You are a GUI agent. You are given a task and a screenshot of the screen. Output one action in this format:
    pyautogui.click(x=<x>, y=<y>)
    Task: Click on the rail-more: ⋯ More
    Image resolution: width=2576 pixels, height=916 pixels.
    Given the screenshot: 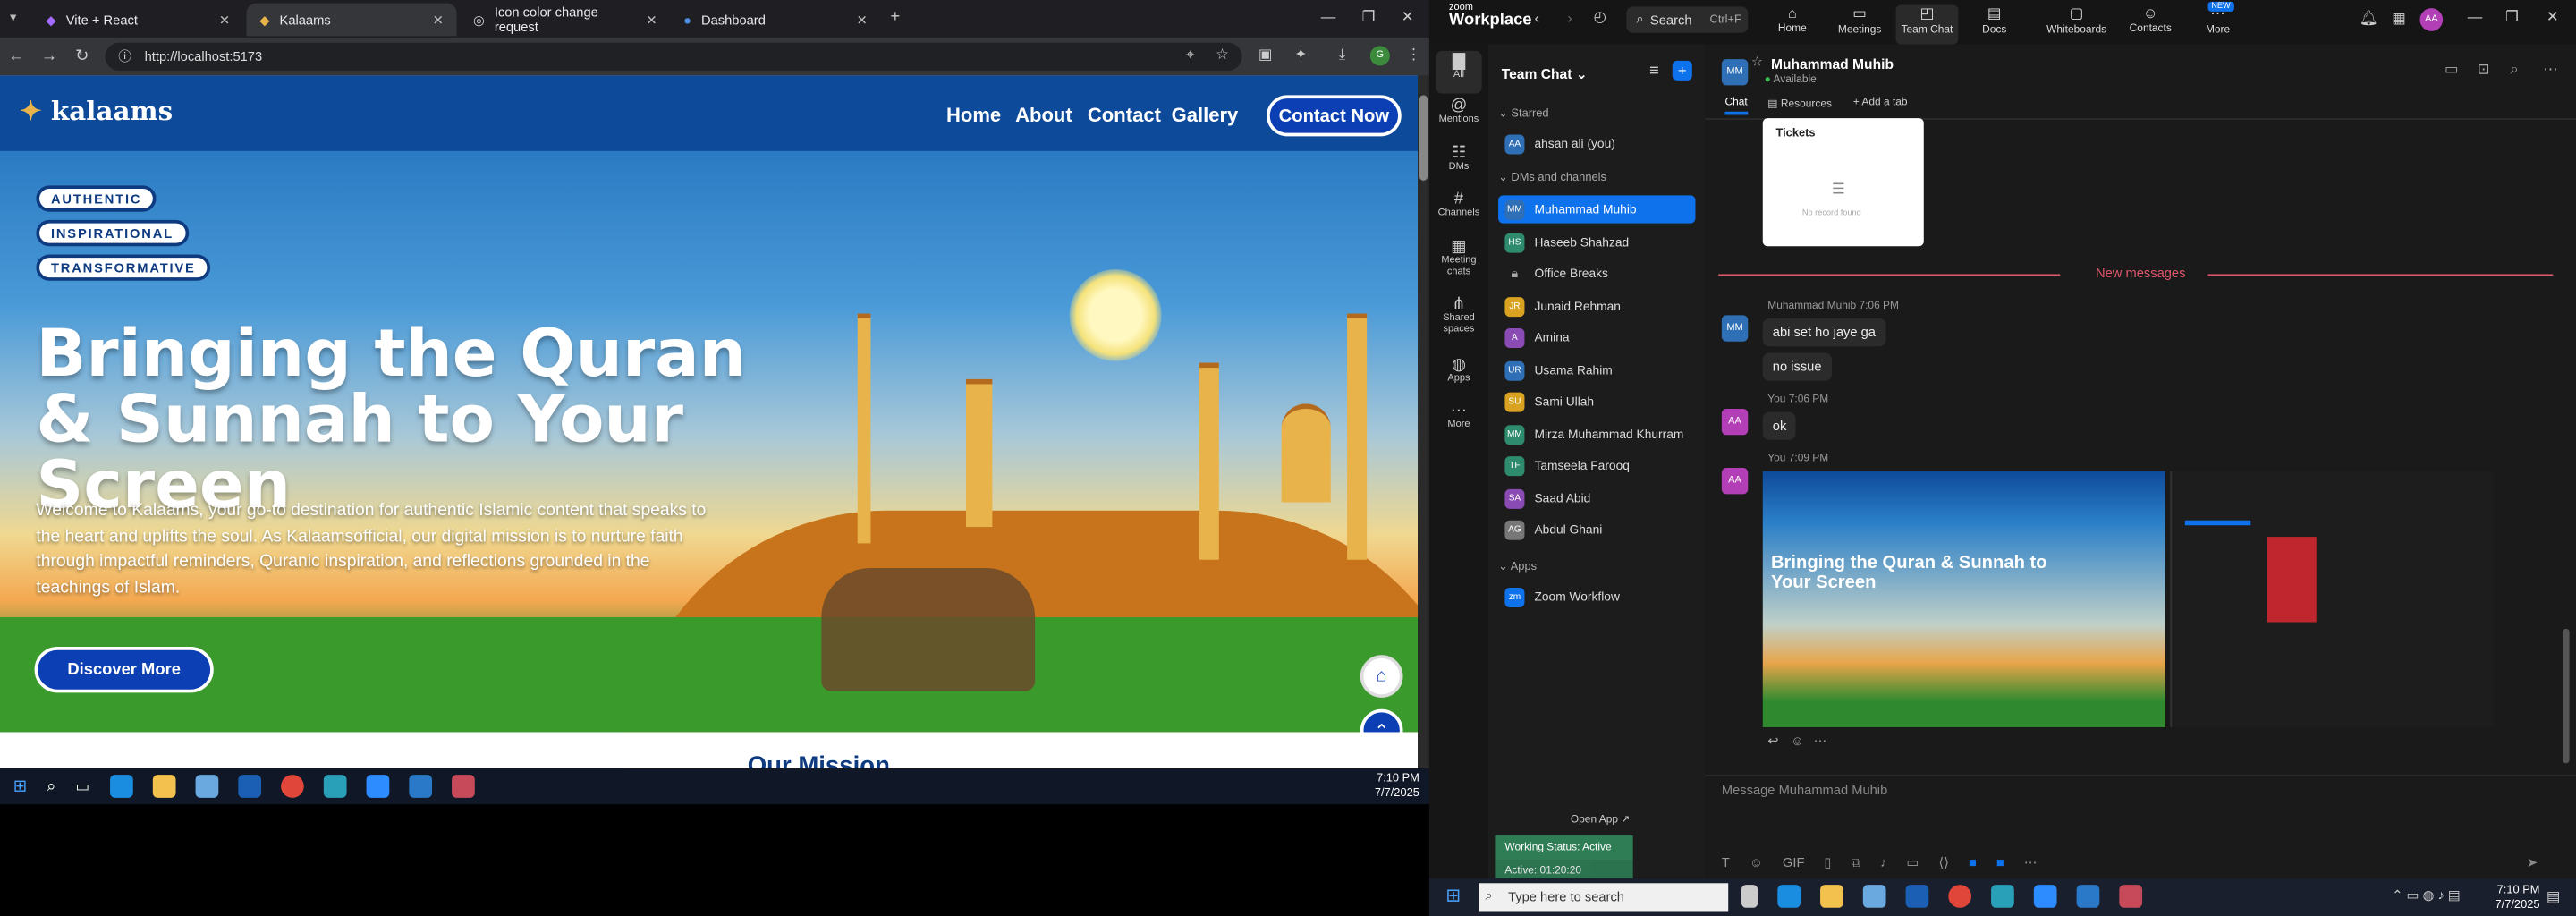 What is the action you would take?
    pyautogui.click(x=1458, y=417)
    